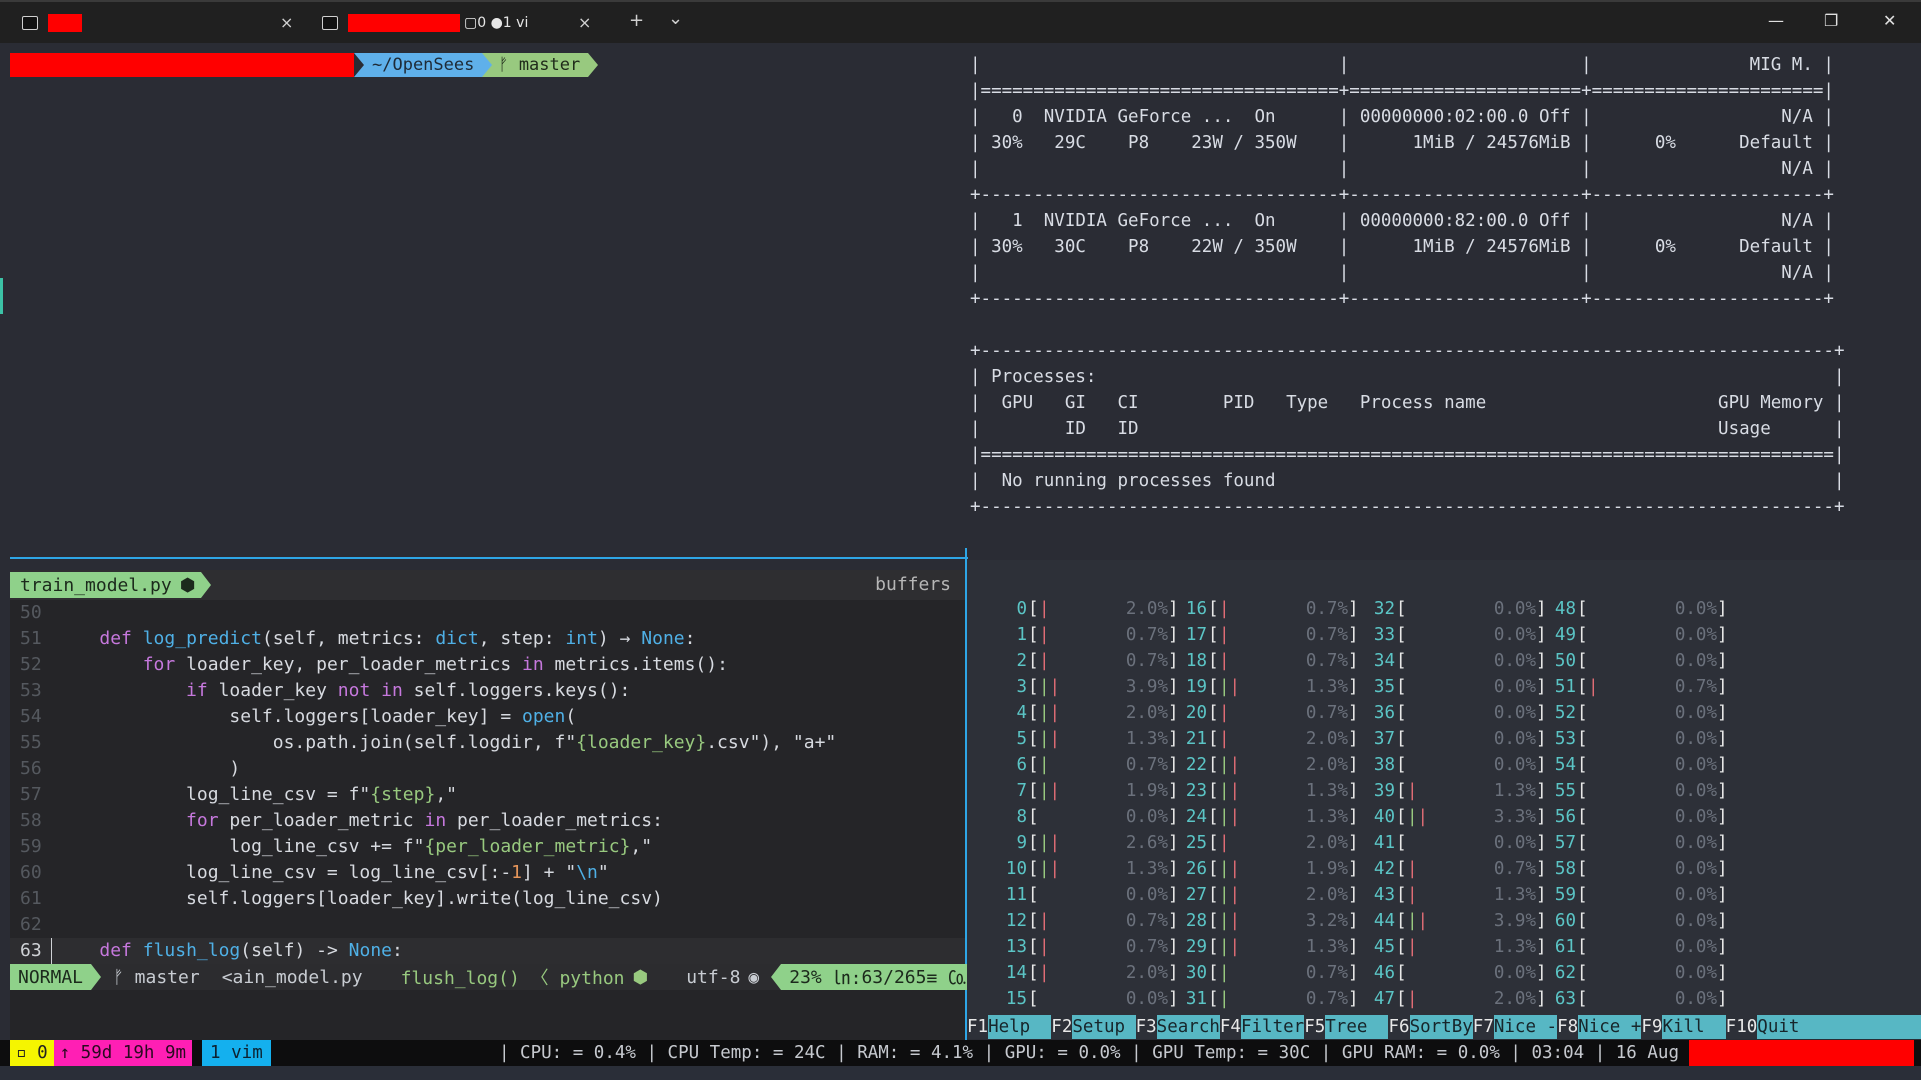 Image resolution: width=1921 pixels, height=1080 pixels. I want to click on editor-file-tab: train_model.py ⬢, so click(106, 585).